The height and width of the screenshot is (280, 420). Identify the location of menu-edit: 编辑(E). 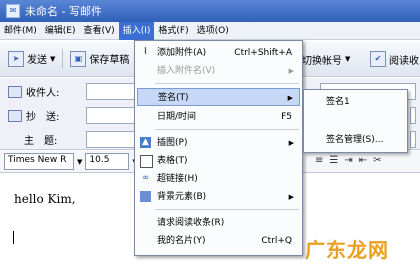
(60, 31).